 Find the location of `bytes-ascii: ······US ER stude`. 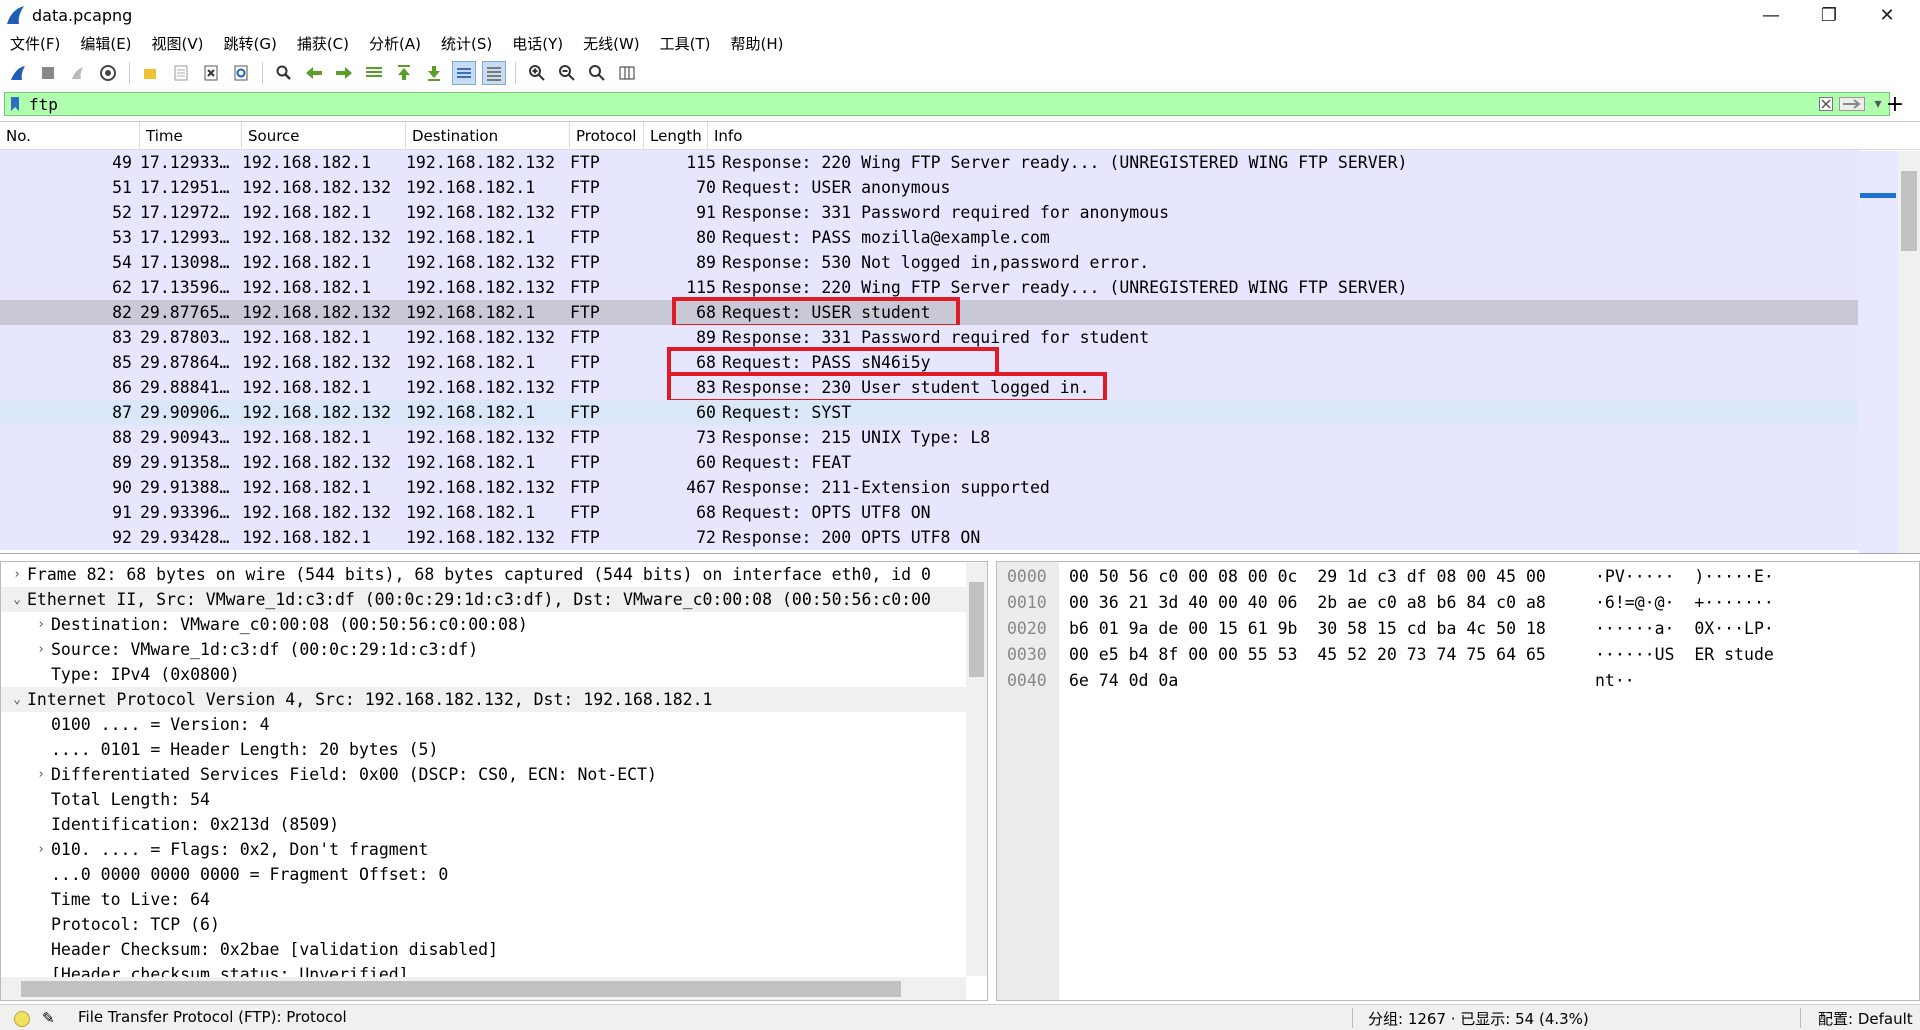

bytes-ascii: ······US ER stude is located at coordinates (1684, 655).